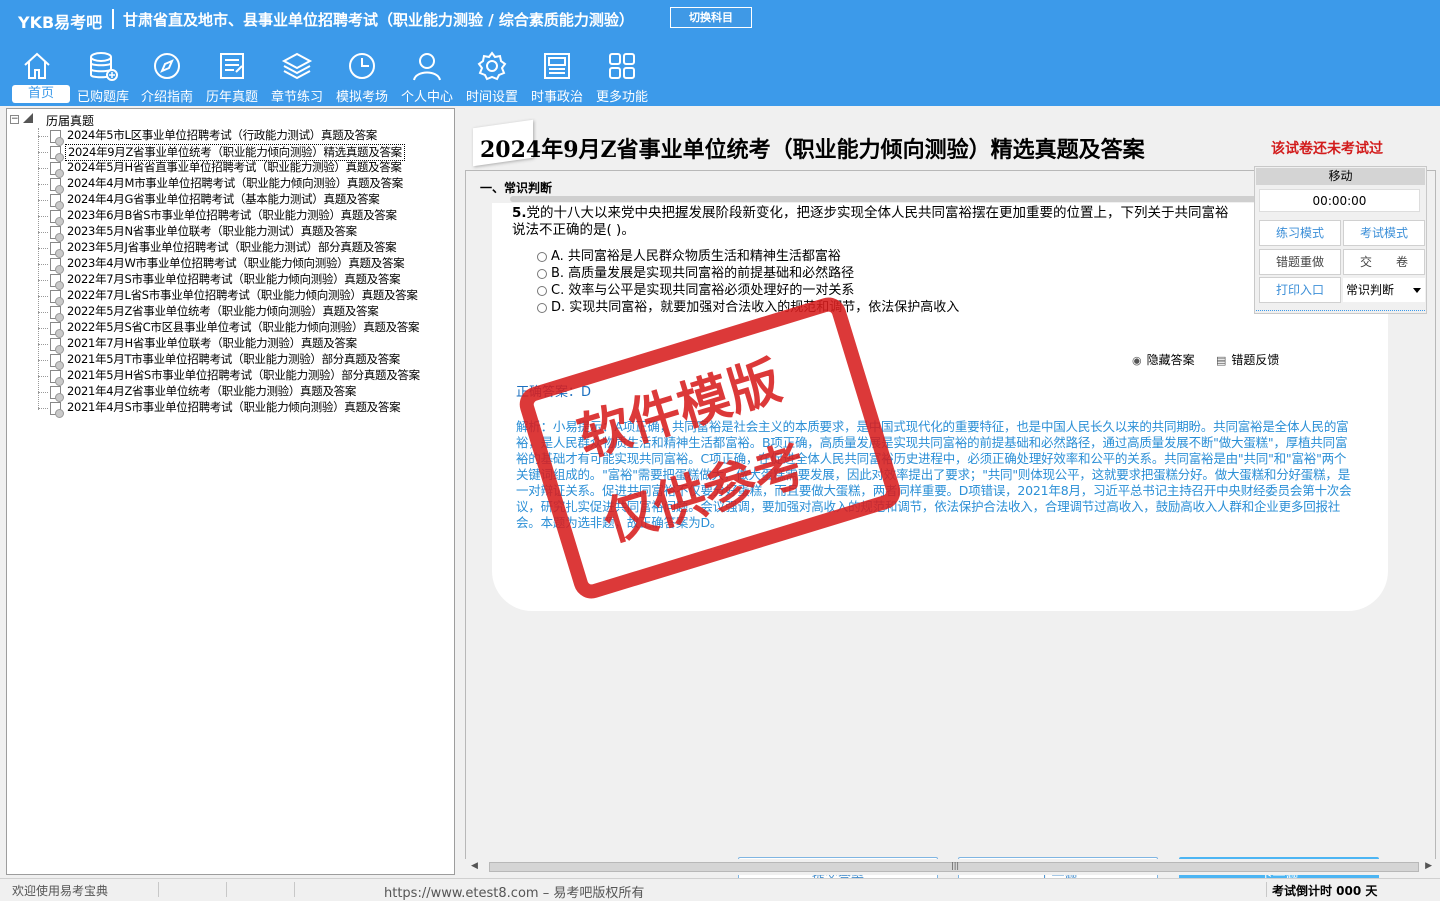 The image size is (1440, 901). Describe the element at coordinates (232, 215) in the screenshot. I see `tree-item-label: 2023年6月B省S市事业单位招聘考试（职业能力测验）真题及答案` at that location.